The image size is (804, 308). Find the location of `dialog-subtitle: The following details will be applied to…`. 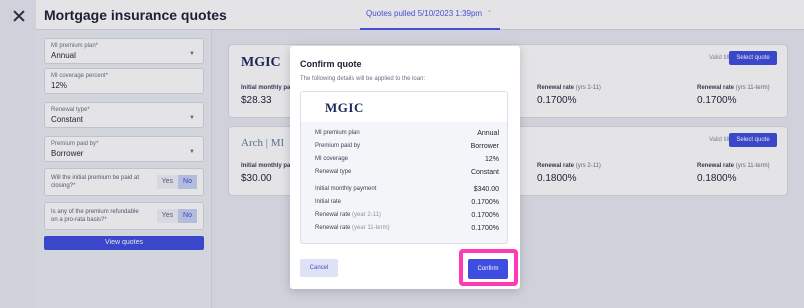

dialog-subtitle: The following details will be applied to… is located at coordinates (363, 79).